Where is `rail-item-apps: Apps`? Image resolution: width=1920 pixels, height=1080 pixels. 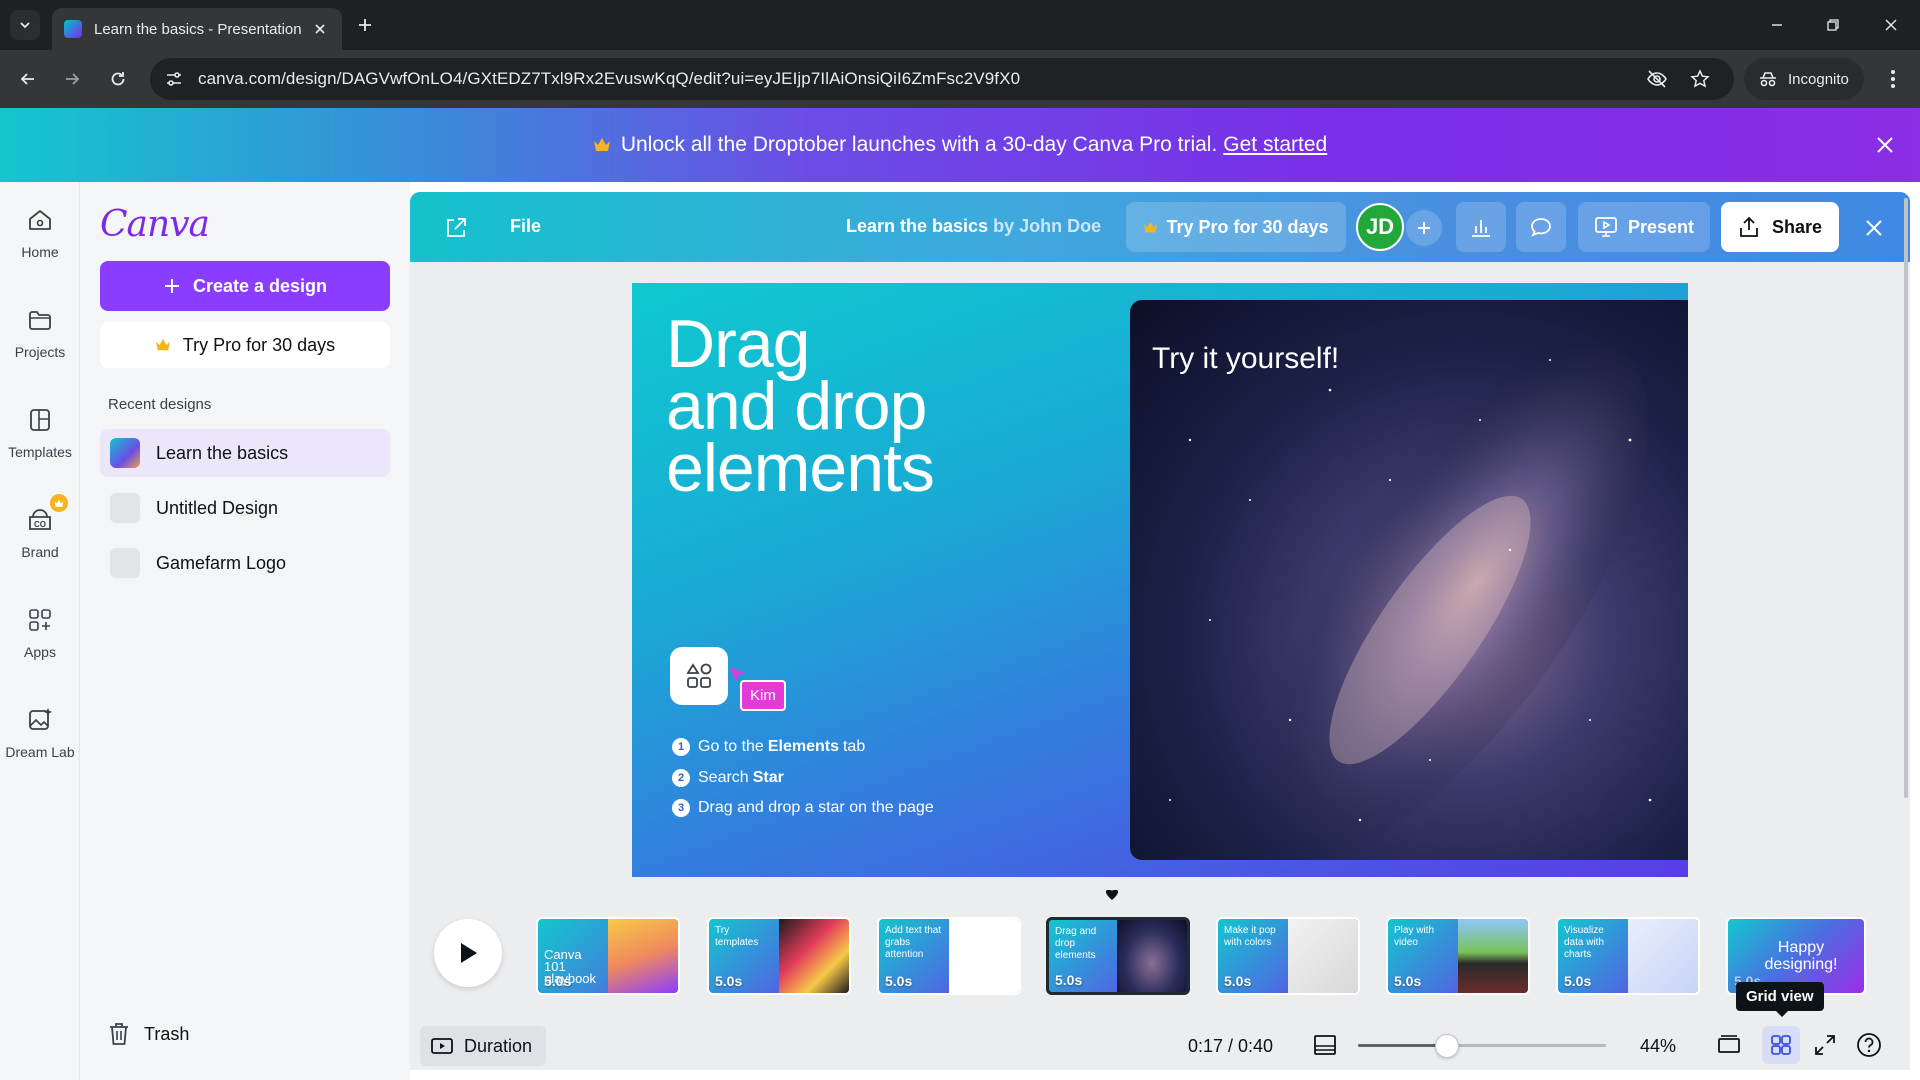 rail-item-apps: Apps is located at coordinates (40, 625).